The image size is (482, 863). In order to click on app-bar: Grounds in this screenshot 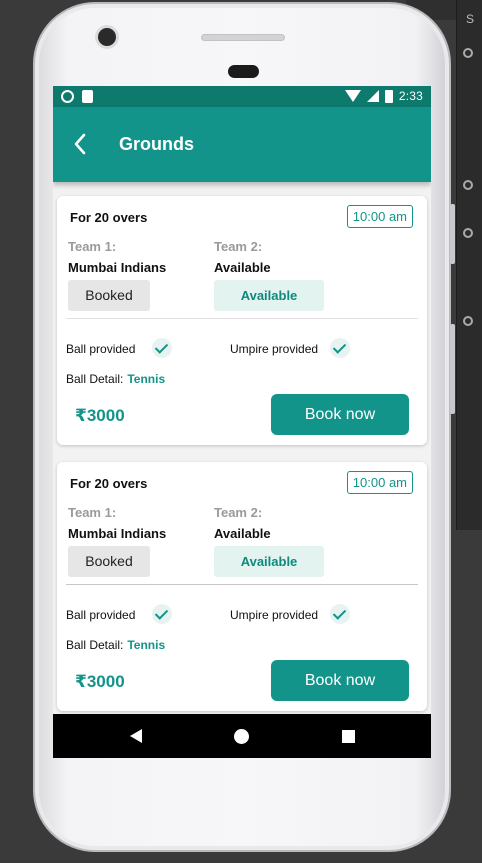, I will do `click(242, 144)`.